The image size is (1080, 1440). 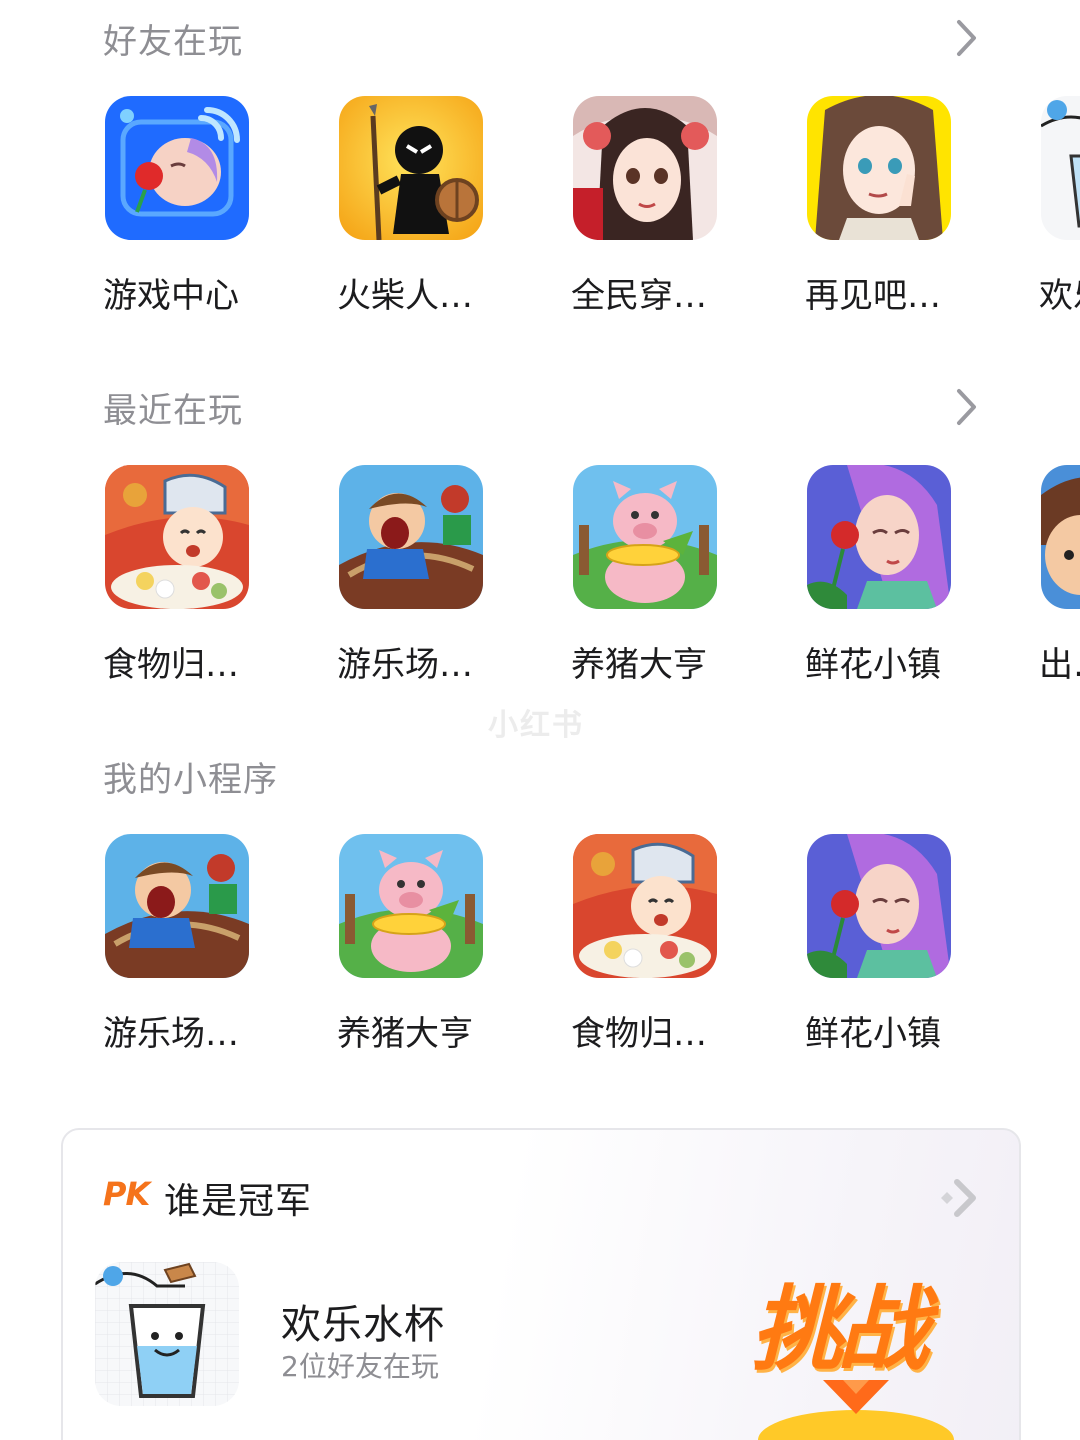 I want to click on friends-playing-header: 好友在玩, so click(x=541, y=38).